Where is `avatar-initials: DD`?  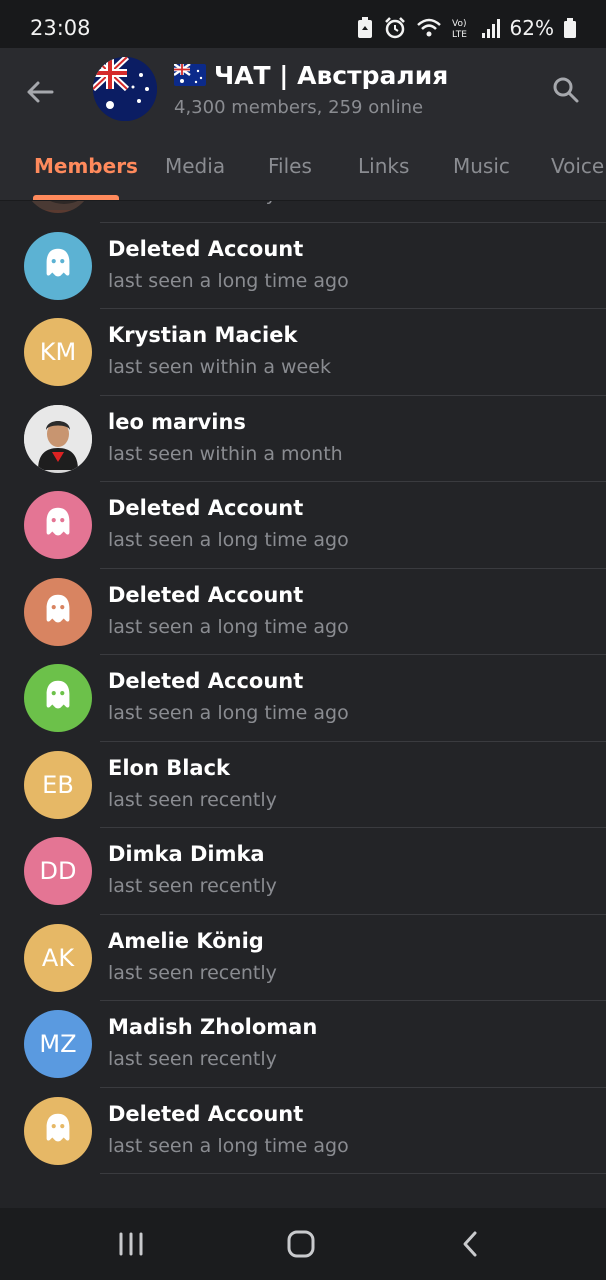
avatar-initials: DD is located at coordinates (58, 871).